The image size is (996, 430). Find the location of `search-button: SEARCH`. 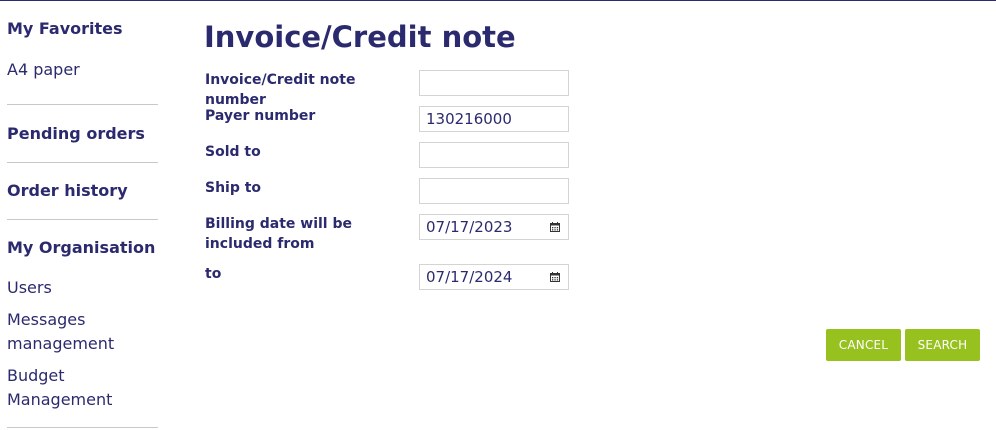

search-button: SEARCH is located at coordinates (942, 345).